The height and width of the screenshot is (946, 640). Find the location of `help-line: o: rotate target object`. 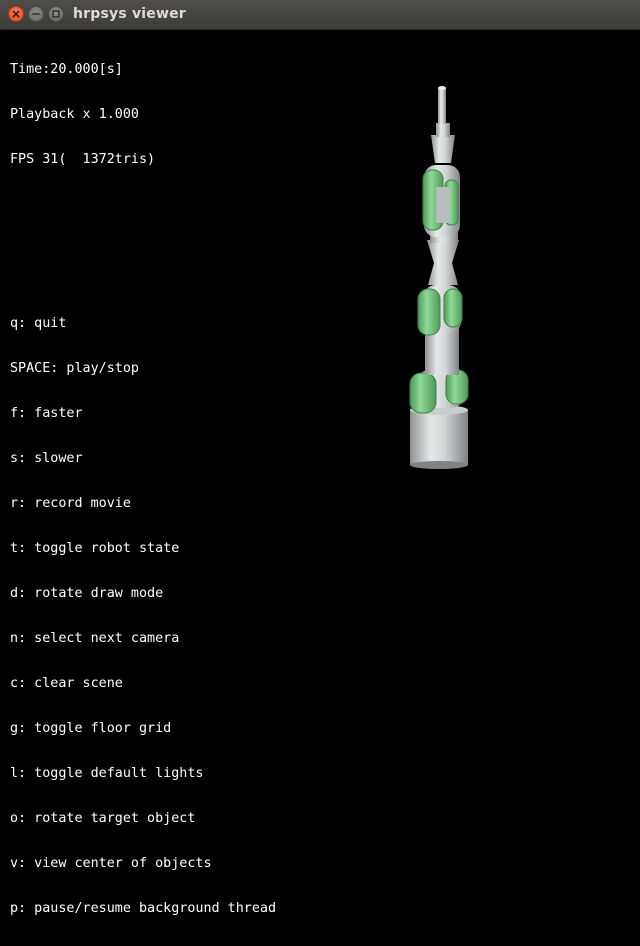

help-line: o: rotate target object is located at coordinates (103, 818).